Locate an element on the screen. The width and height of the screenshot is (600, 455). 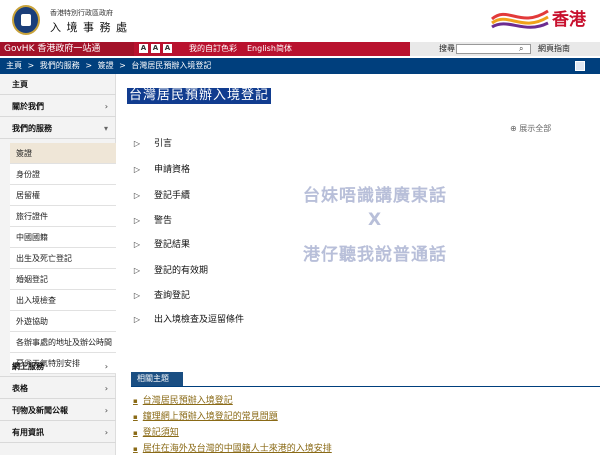
sidebar-item-label: 有用資訊 is located at coordinates (28, 432).